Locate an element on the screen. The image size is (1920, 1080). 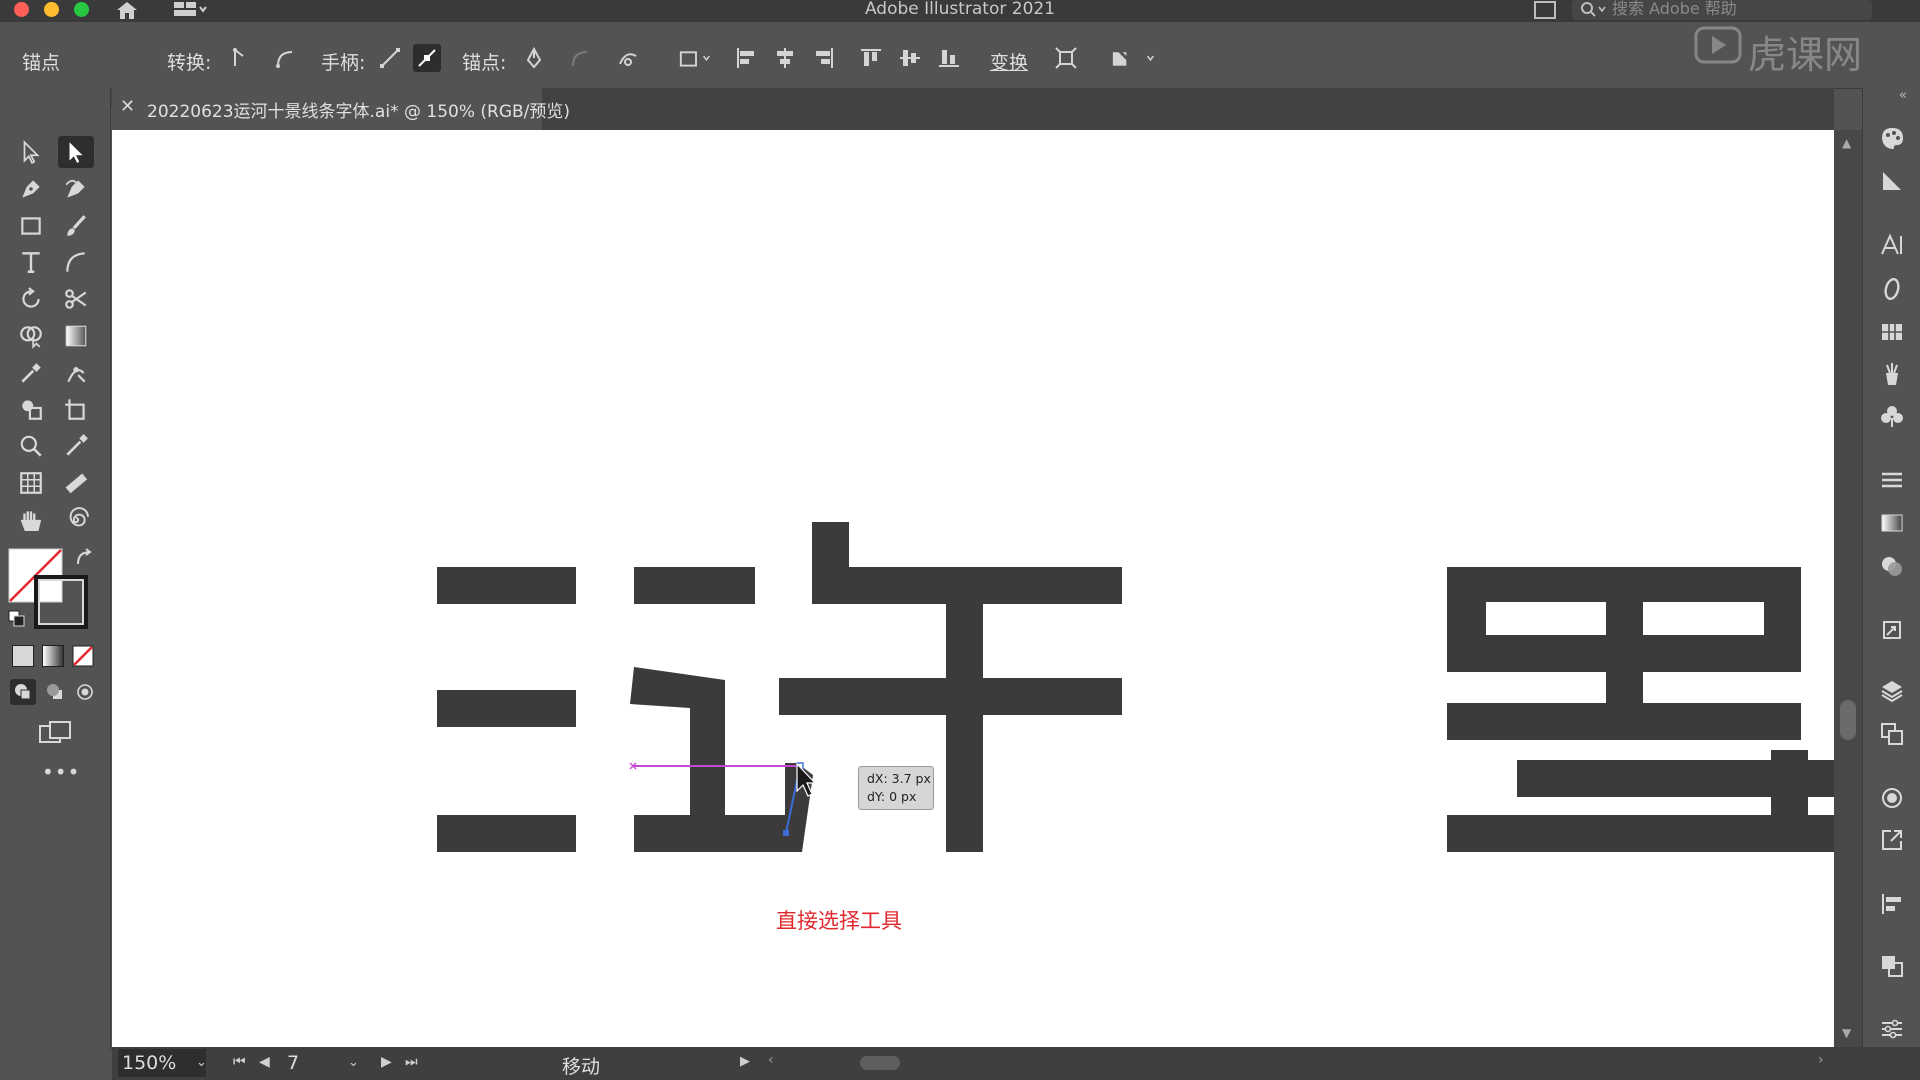
pathfinder-panel-icon is located at coordinates (1892, 966).